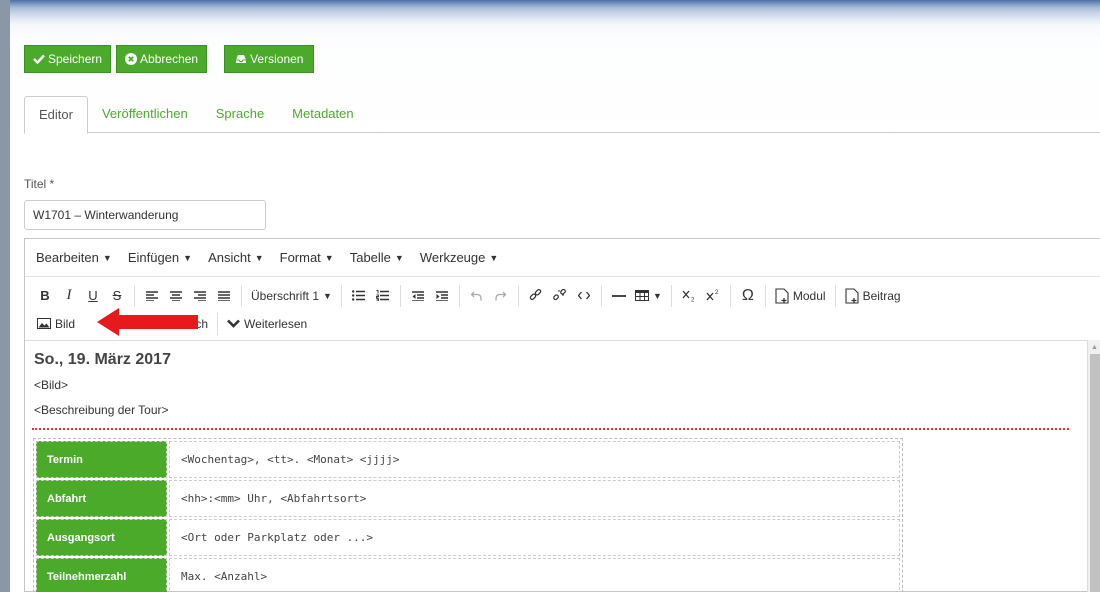  I want to click on outdent-button, so click(418, 296).